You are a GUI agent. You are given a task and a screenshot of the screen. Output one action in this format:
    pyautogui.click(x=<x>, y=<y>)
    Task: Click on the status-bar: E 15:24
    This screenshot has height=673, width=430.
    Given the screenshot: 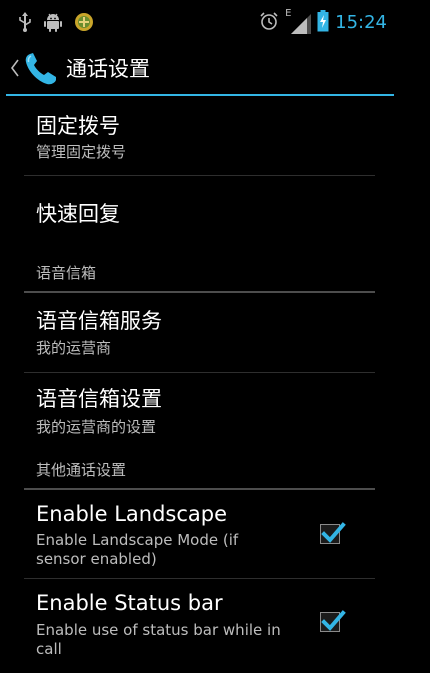 What is the action you would take?
    pyautogui.click(x=197, y=22)
    